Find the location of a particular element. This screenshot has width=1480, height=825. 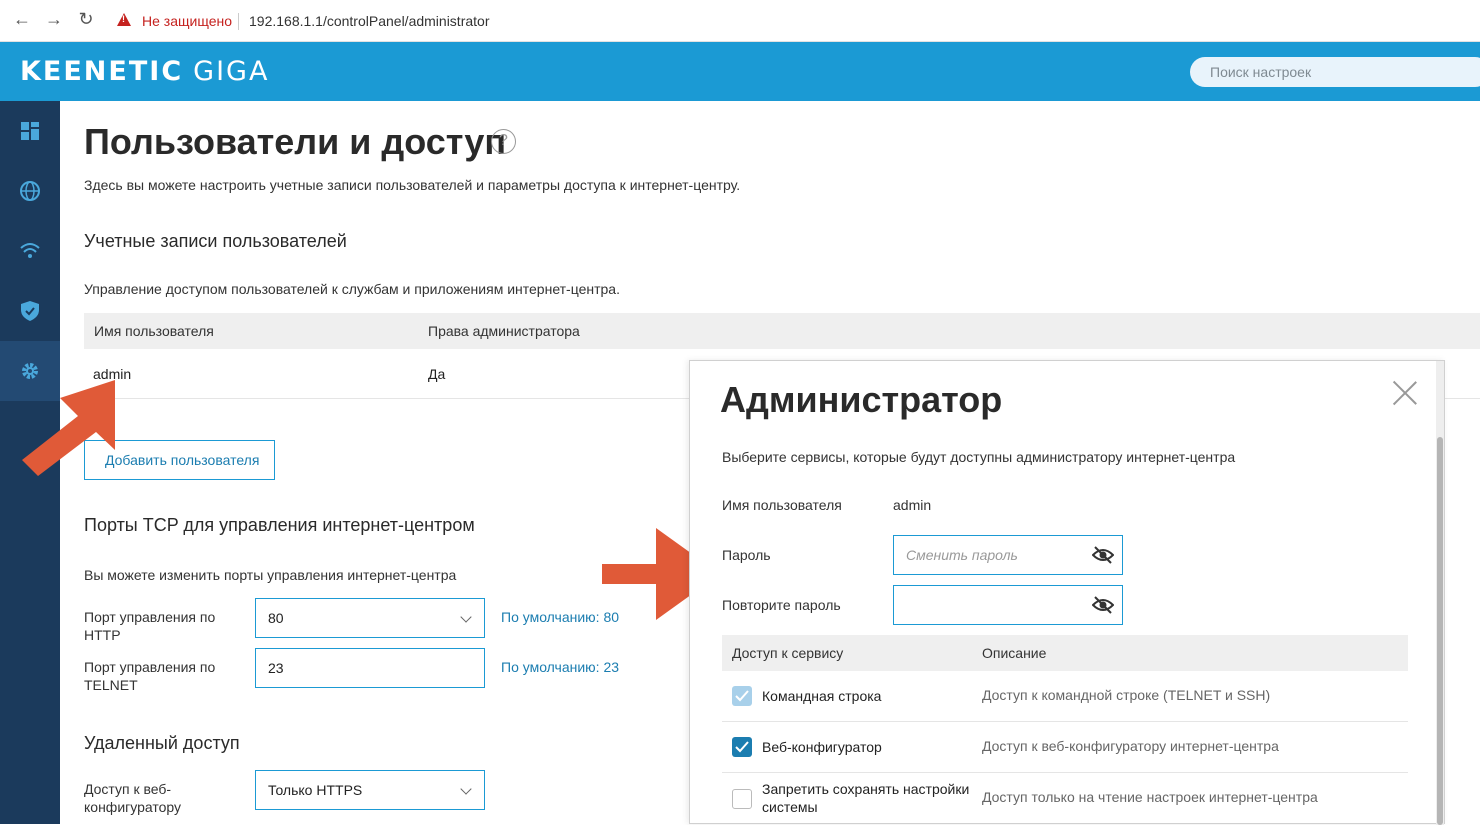

column-header-service: Доступ к сервису is located at coordinates (788, 653).